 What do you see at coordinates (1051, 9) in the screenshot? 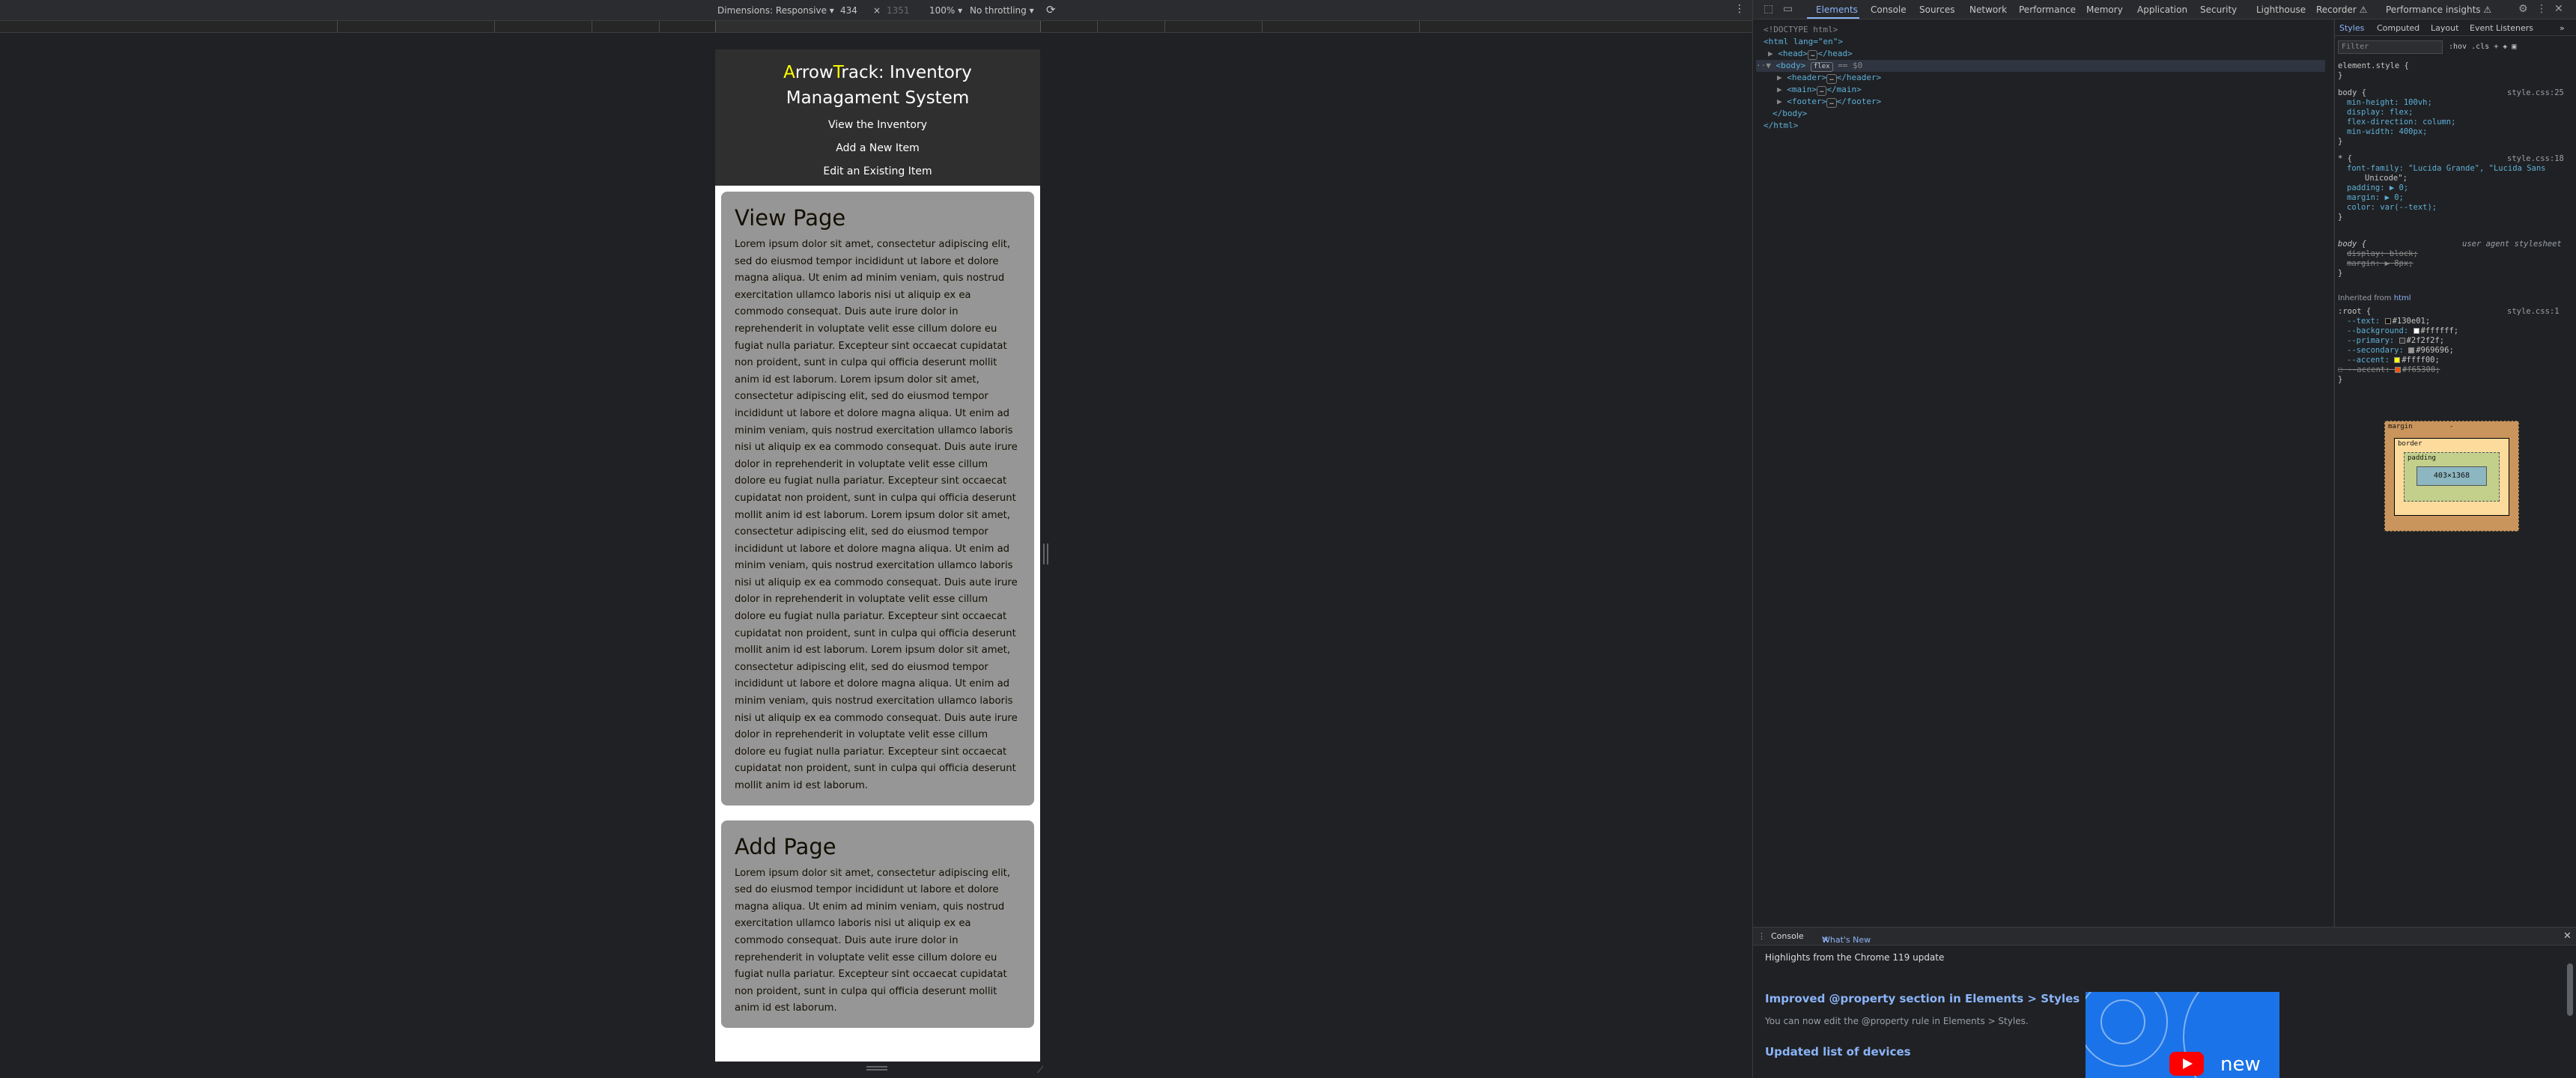
I see `rotate-icon: ⟳` at bounding box center [1051, 9].